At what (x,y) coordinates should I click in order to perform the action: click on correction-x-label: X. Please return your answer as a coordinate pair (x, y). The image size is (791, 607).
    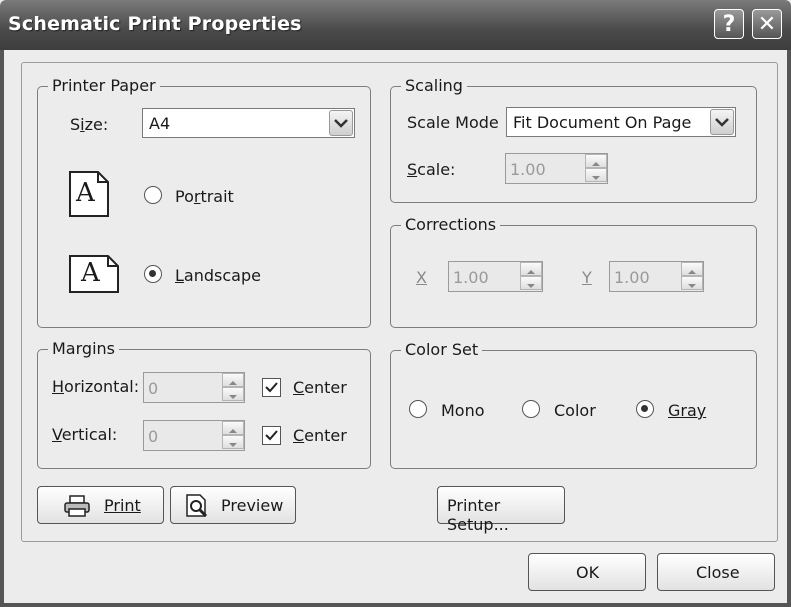
    Looking at the image, I should click on (421, 277).